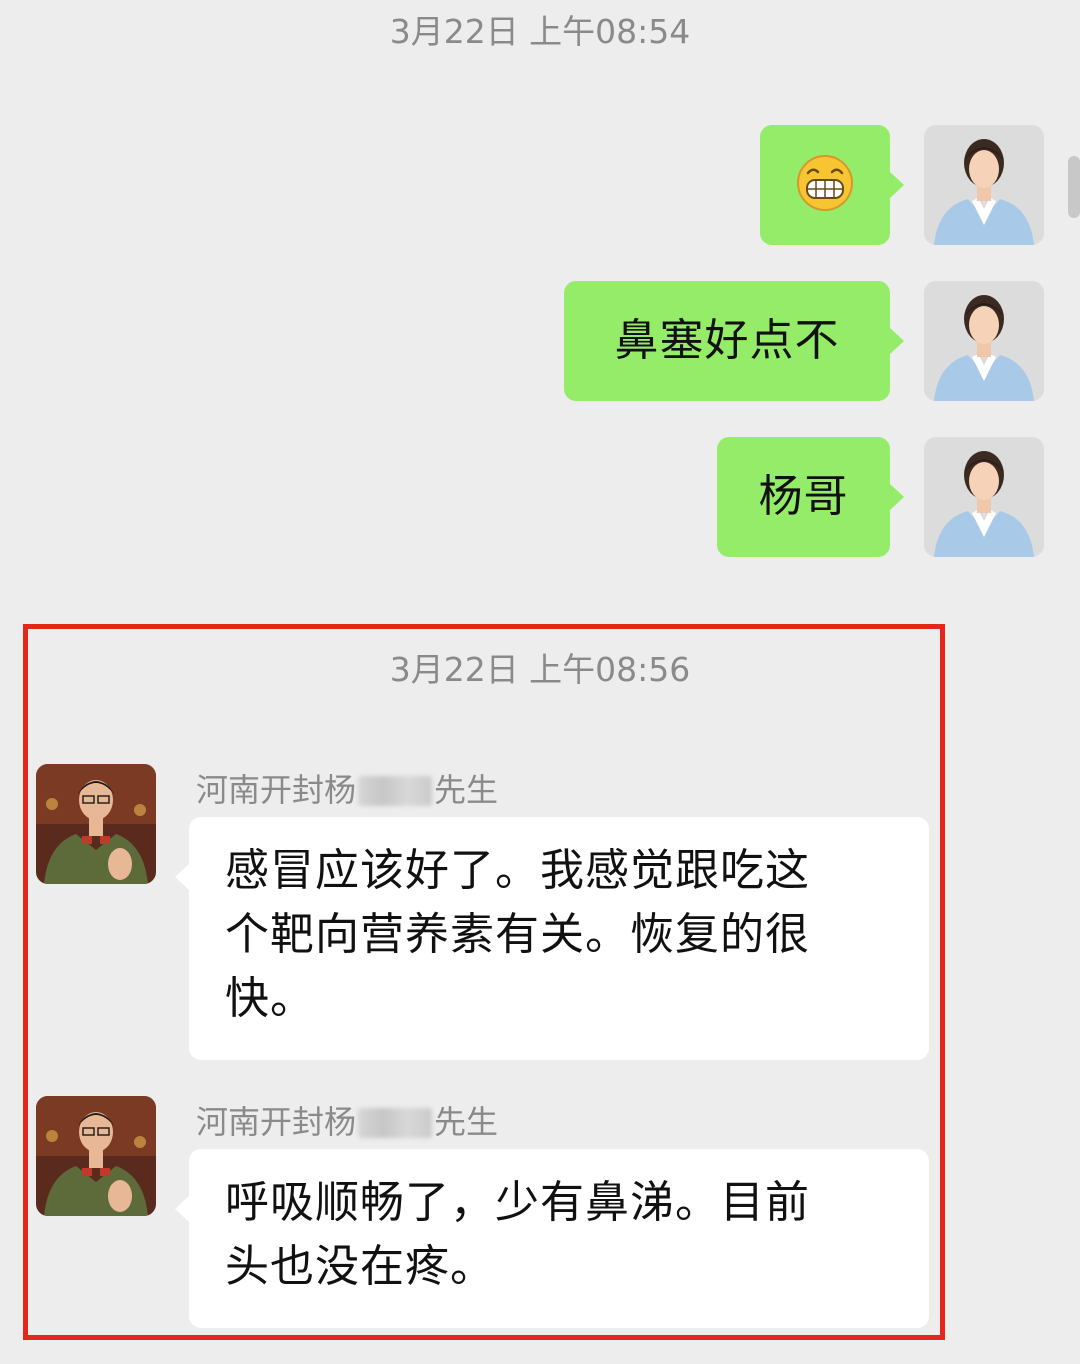  Describe the element at coordinates (540, 31) in the screenshot. I see `timestamp: 3月22日 上午08:54` at that location.